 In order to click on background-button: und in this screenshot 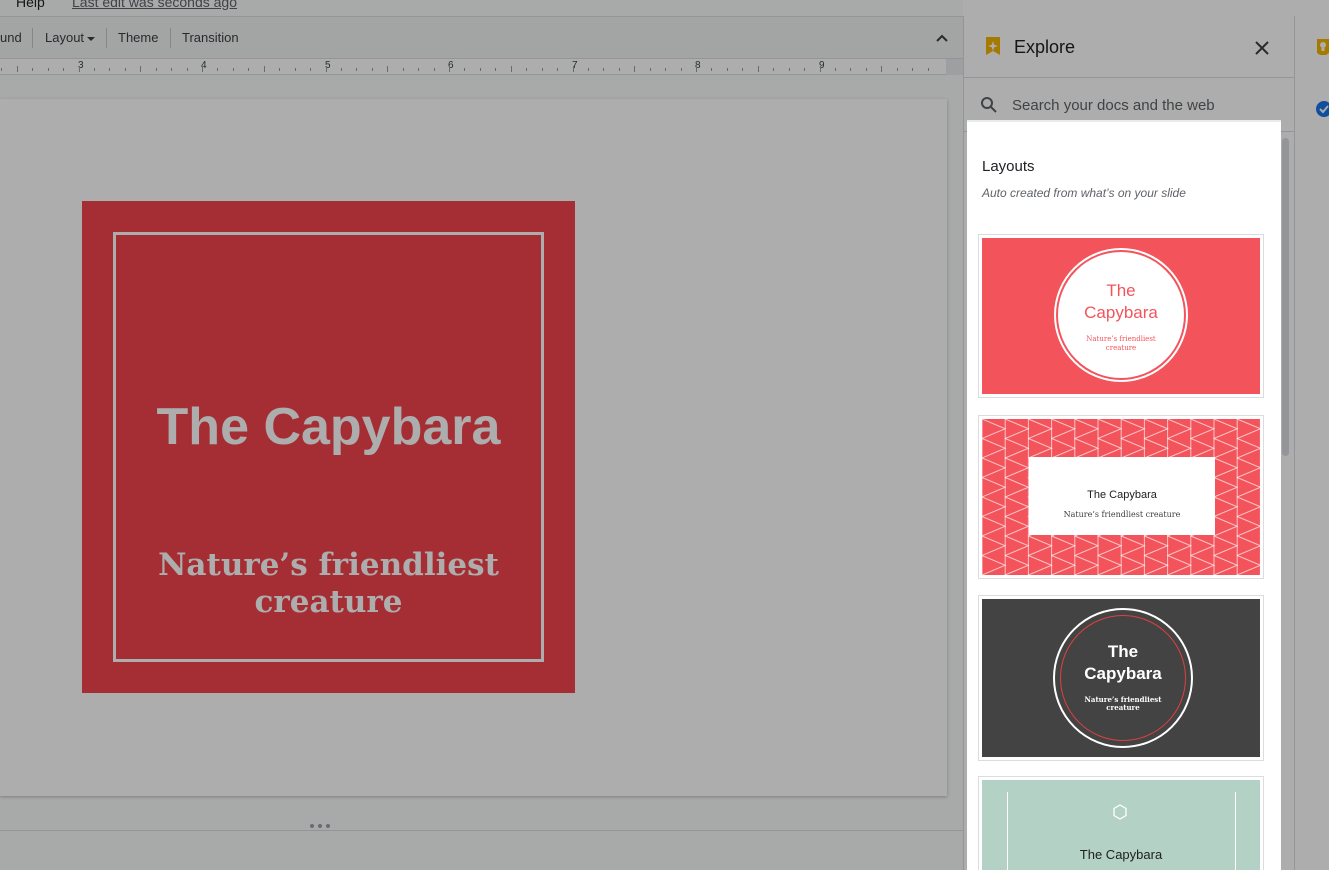, I will do `click(11, 37)`.